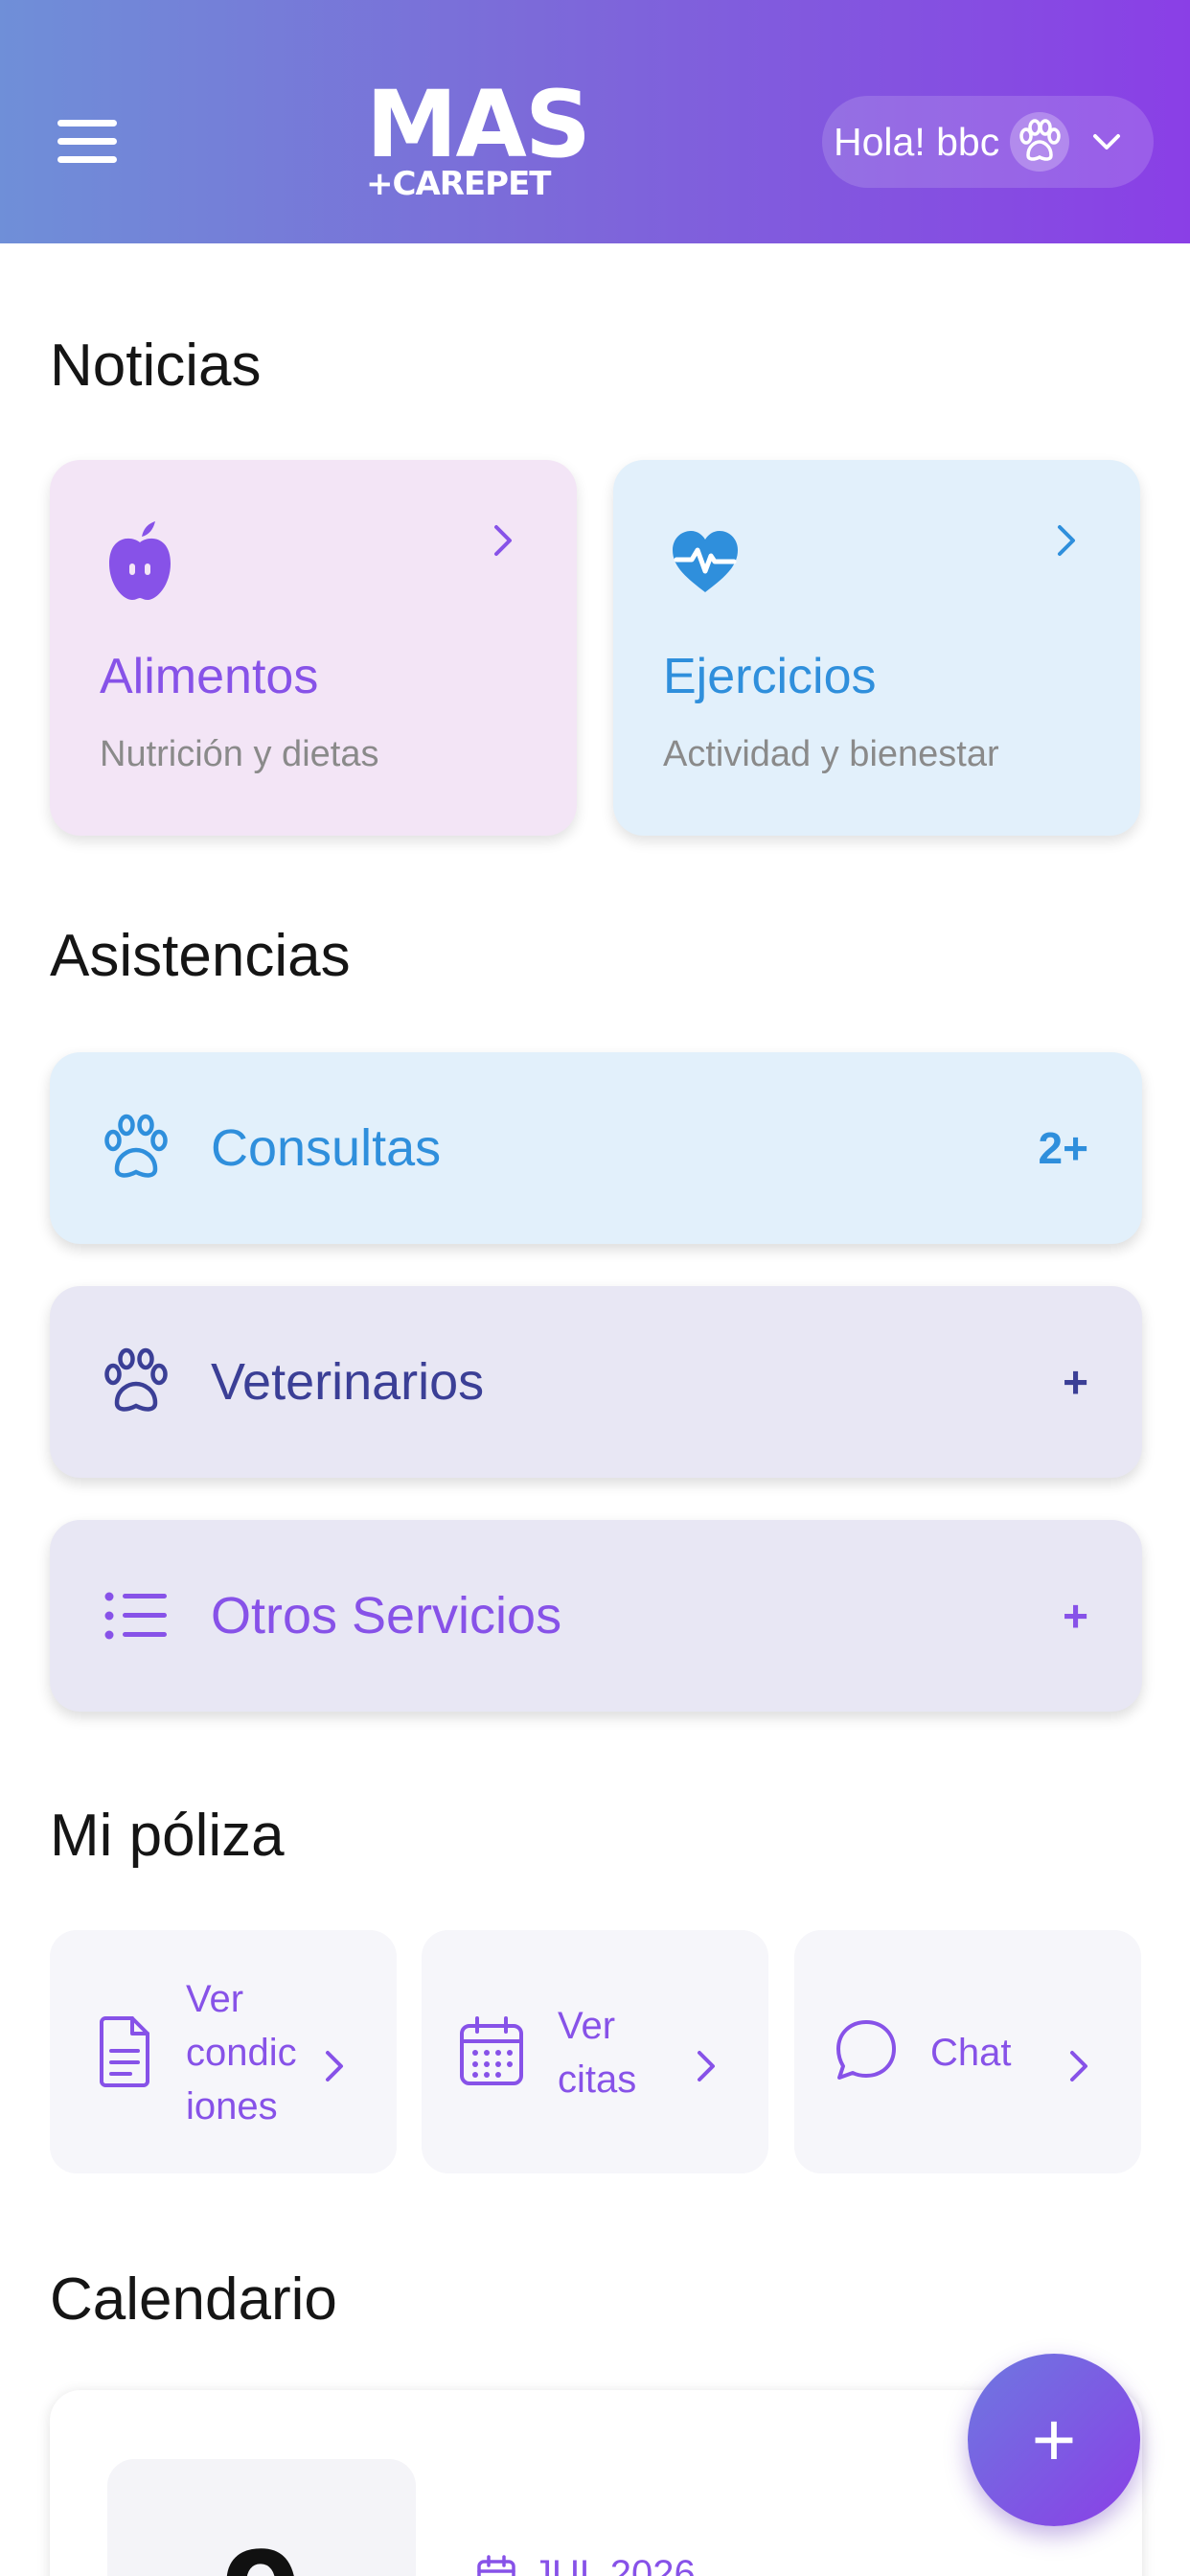 This screenshot has height=2576, width=1190. Describe the element at coordinates (240, 754) in the screenshot. I see `news-card-subtitle: Nutrición y dietas` at that location.